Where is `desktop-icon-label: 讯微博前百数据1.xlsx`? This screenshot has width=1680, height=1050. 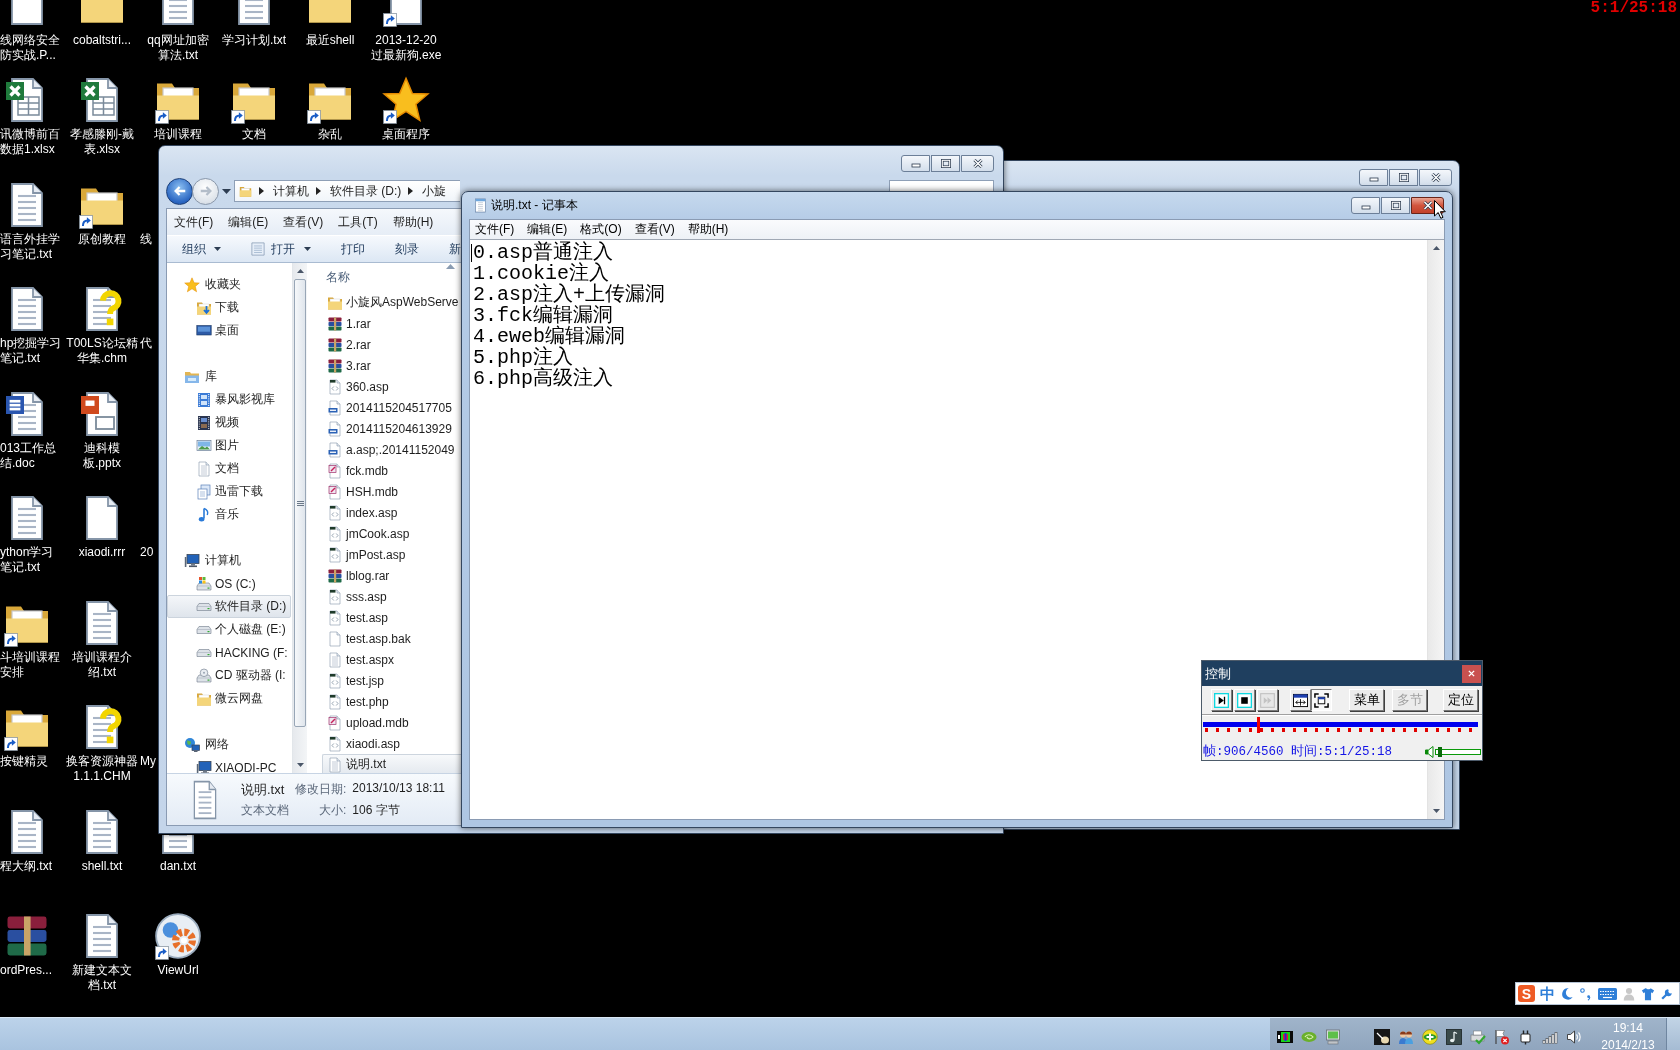 desktop-icon-label: 讯微博前百数据1.xlsx is located at coordinates (31, 142).